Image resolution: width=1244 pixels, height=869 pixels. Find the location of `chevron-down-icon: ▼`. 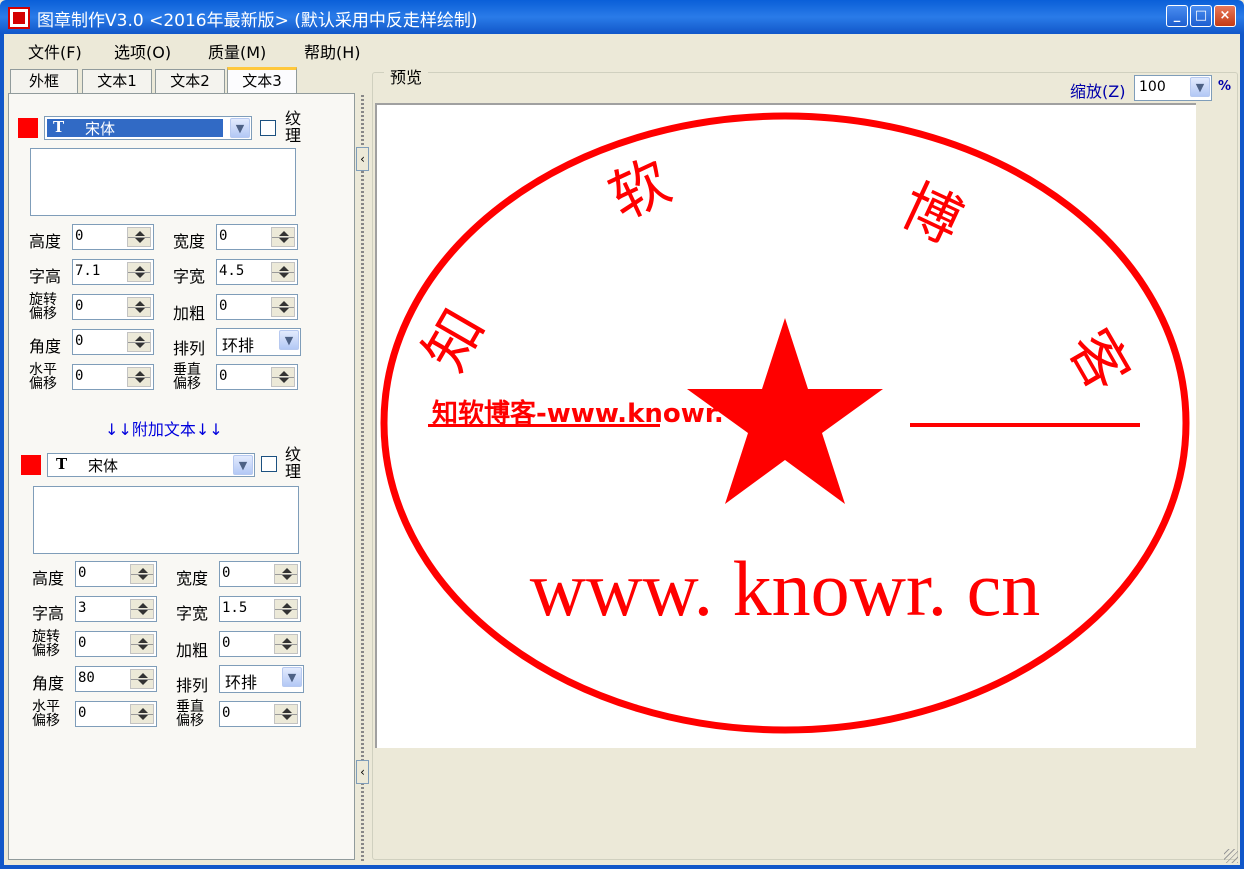

chevron-down-icon: ▼ is located at coordinates (240, 128).